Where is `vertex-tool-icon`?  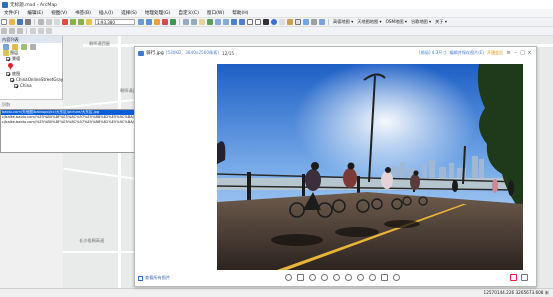 vertex-tool-icon is located at coordinates (49, 31).